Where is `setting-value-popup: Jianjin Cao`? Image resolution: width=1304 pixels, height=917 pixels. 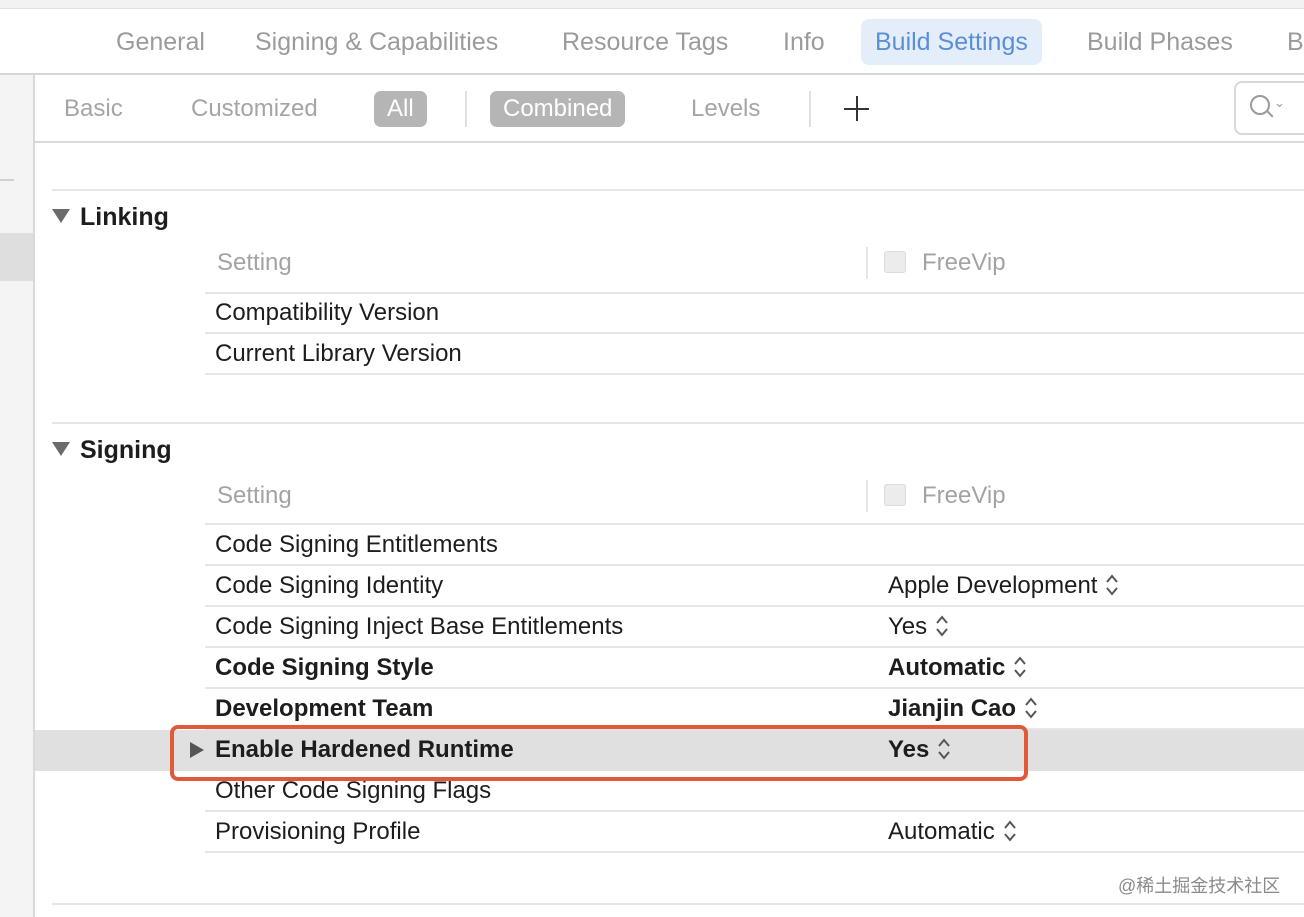
setting-value-popup: Jianjin Cao is located at coordinates (963, 709).